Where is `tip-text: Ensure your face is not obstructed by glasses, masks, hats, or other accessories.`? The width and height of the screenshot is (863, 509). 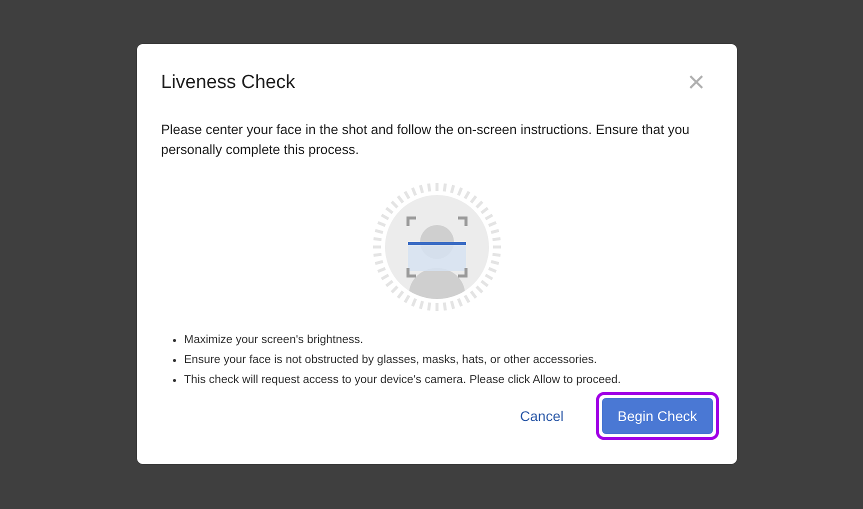 tip-text: Ensure your face is not obstructed by glasses, masks, hats, or other accessories. is located at coordinates (390, 360).